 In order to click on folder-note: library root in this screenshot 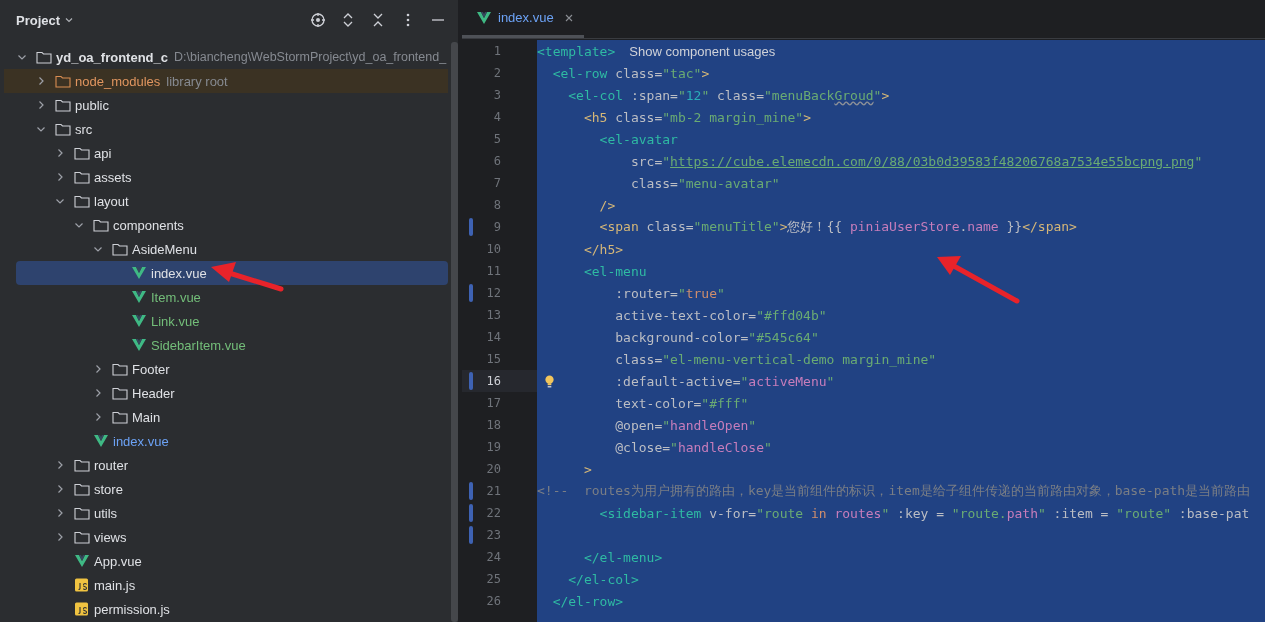, I will do `click(197, 81)`.